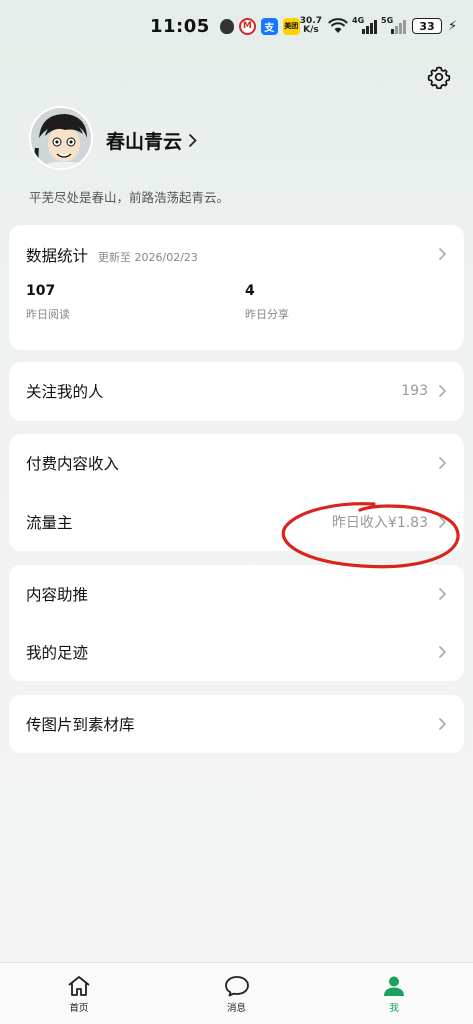  Describe the element at coordinates (236, 463) in the screenshot. I see `paid-income-row: 付费内容收入` at that location.